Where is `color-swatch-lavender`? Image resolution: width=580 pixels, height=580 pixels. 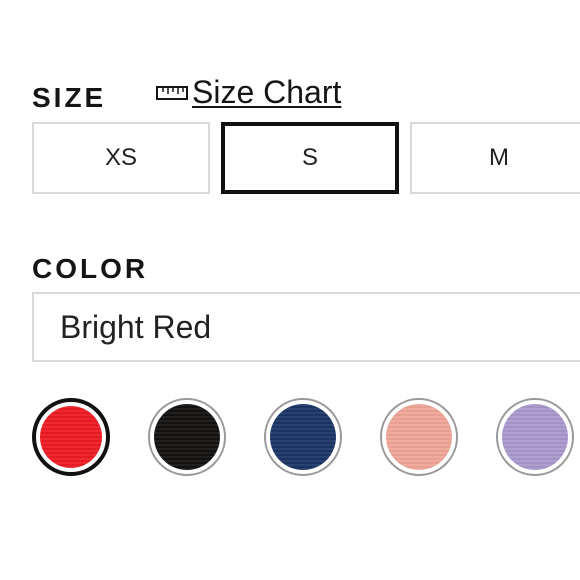 color-swatch-lavender is located at coordinates (535, 437).